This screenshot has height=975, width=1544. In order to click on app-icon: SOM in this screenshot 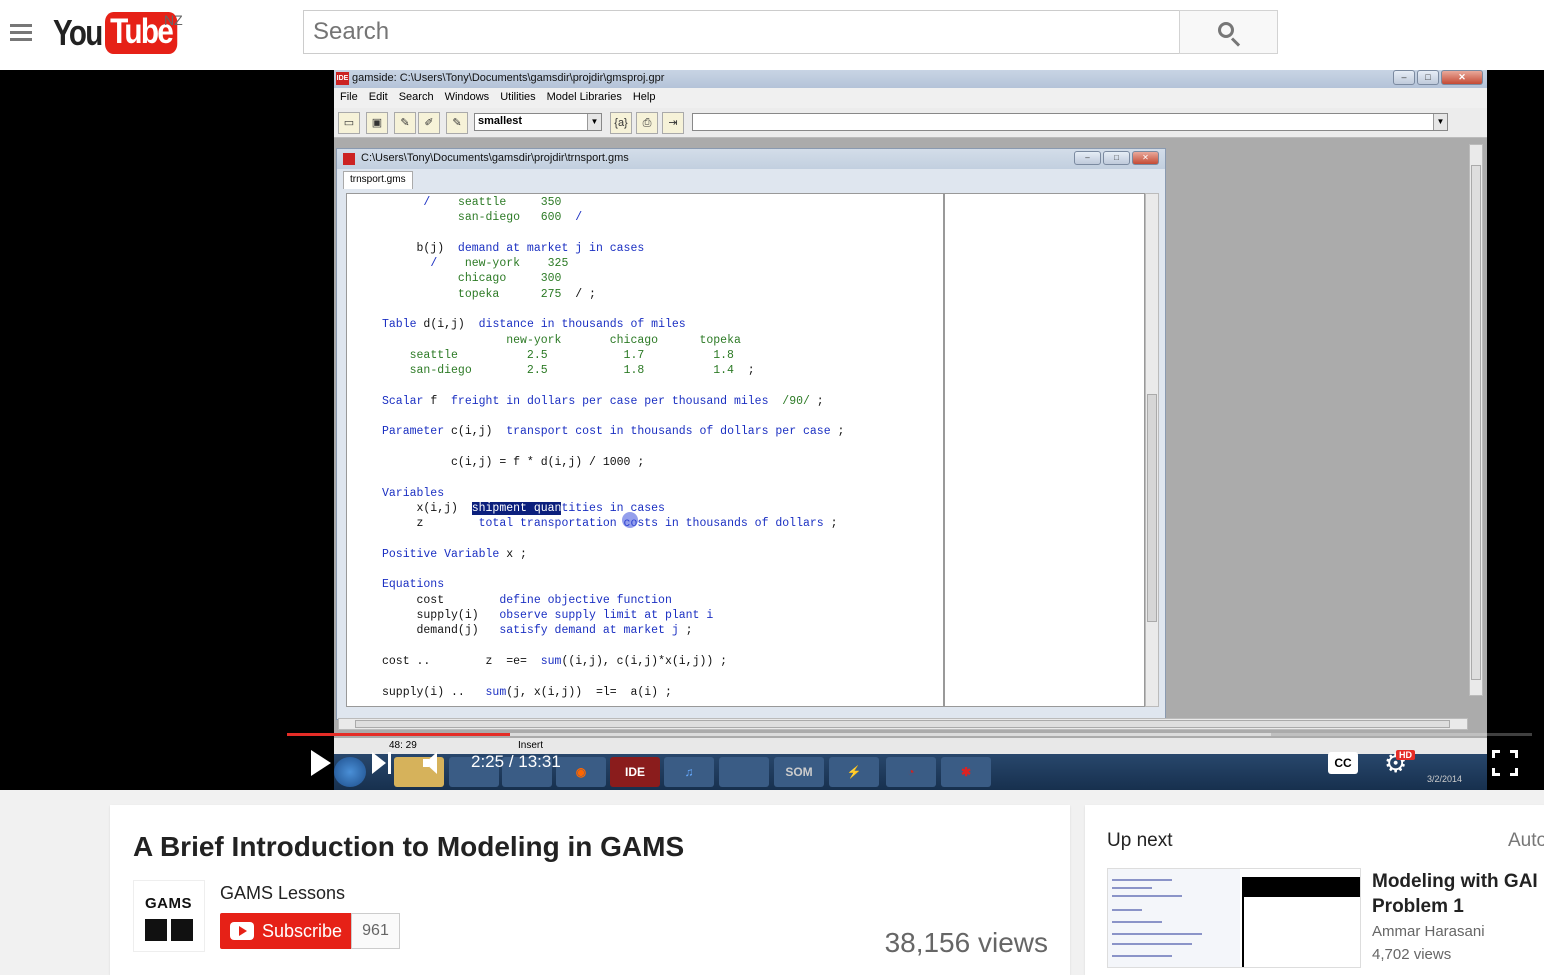, I will do `click(799, 772)`.